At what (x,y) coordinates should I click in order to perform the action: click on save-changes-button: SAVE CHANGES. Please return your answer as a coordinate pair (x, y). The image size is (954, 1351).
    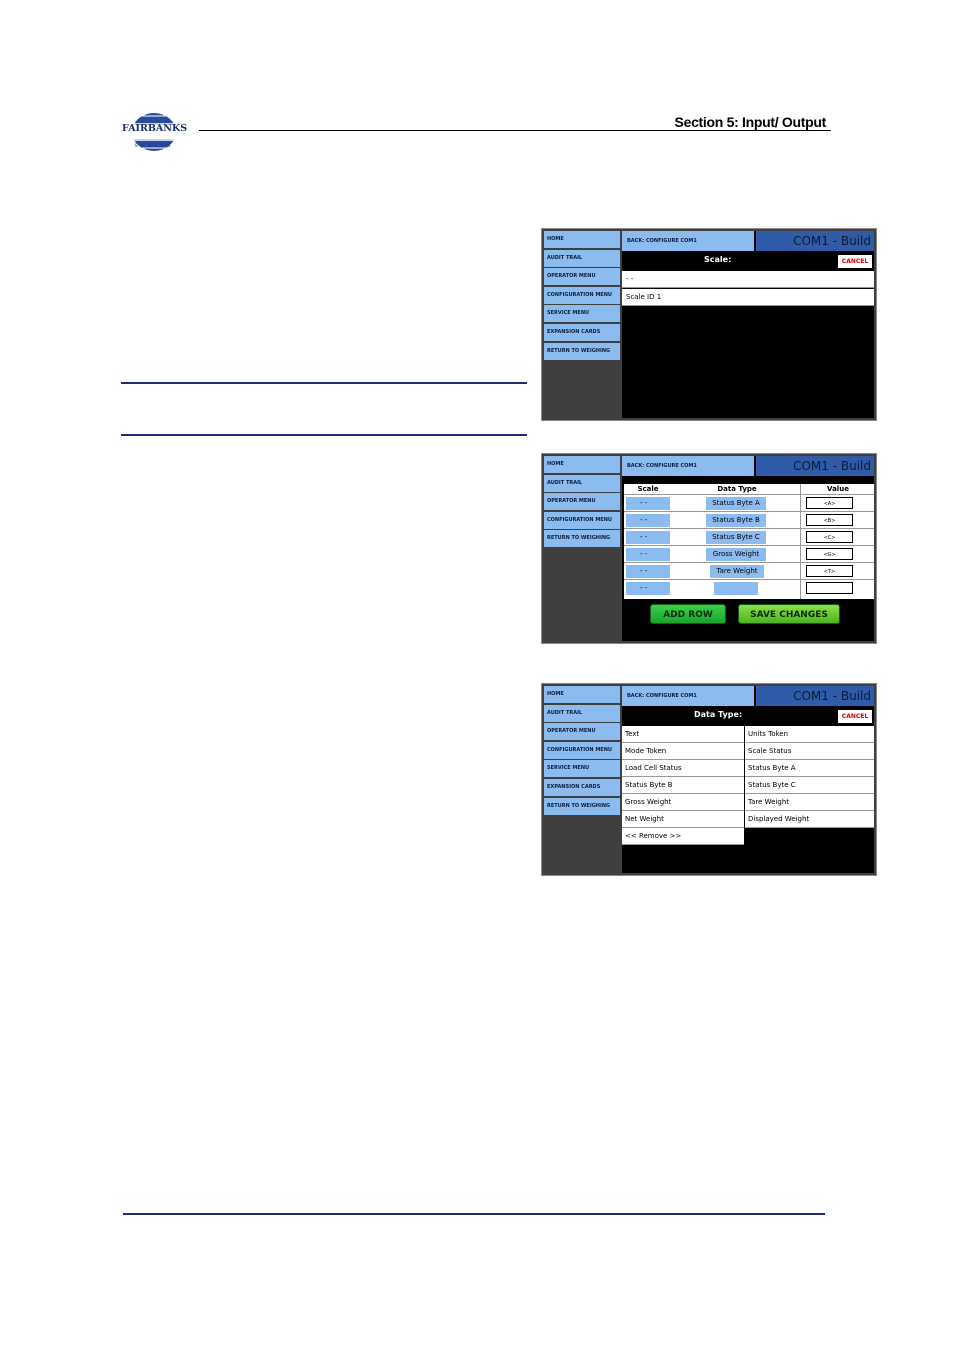
    Looking at the image, I should click on (789, 614).